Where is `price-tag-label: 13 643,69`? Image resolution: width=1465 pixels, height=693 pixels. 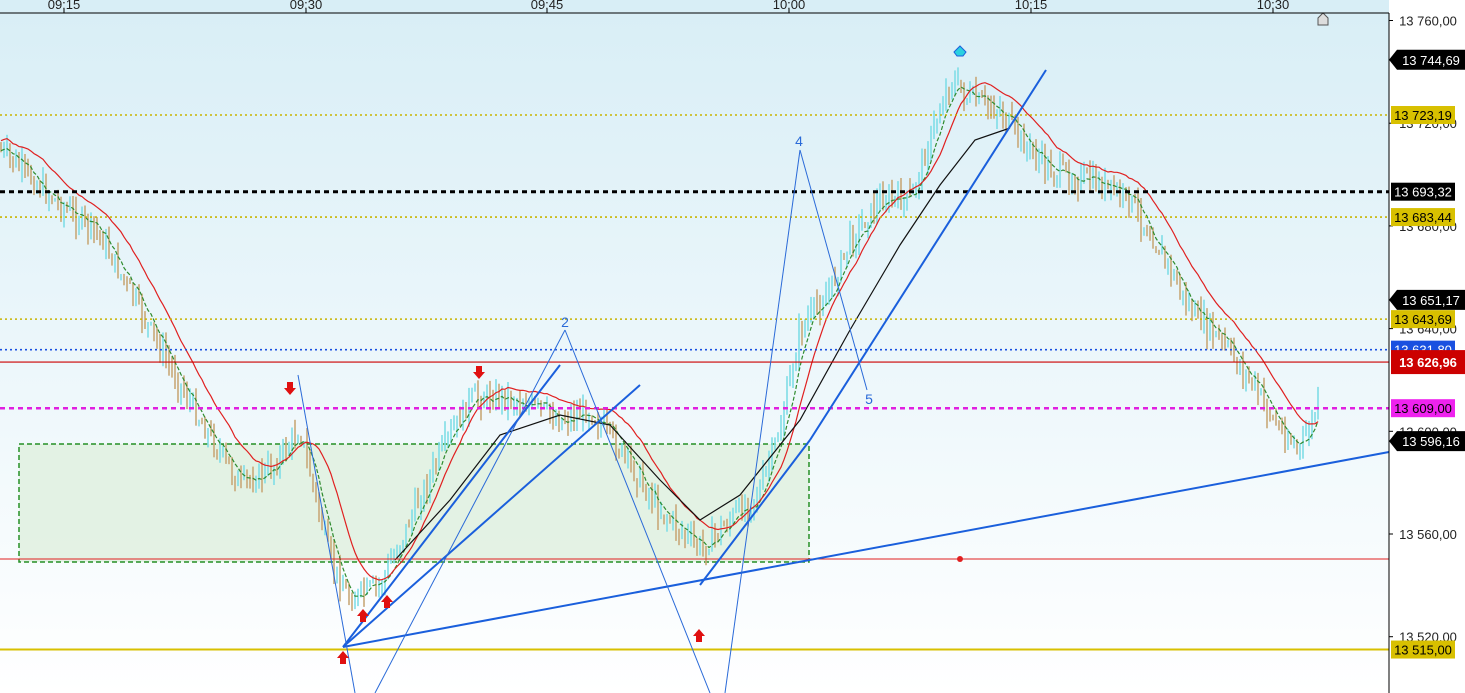 price-tag-label: 13 643,69 is located at coordinates (1423, 319).